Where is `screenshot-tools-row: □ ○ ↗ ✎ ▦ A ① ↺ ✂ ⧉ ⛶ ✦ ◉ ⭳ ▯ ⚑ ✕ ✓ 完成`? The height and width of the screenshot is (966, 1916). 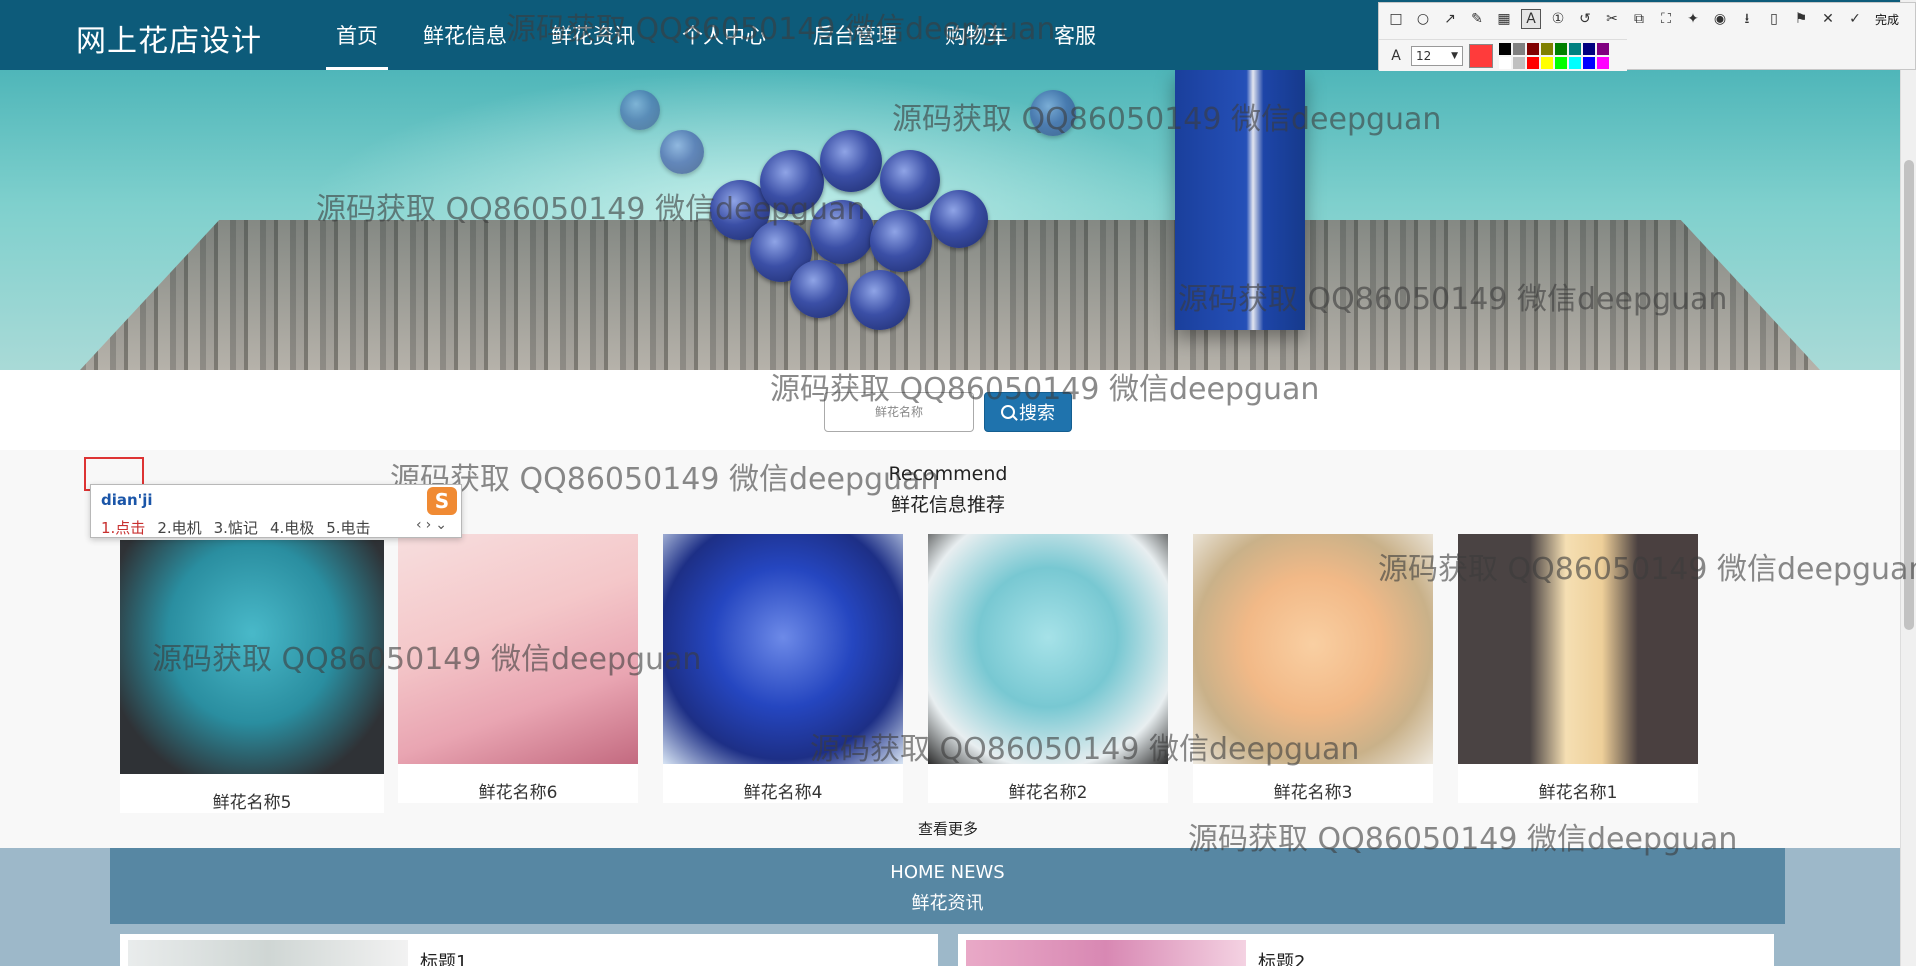
screenshot-tools-row: □ ○ ↗ ✎ ▦ A ① ↺ ✂ ⧉ ⛶ ✦ ◉ ⭳ ▯ ⚑ ✕ ✓ 完成 is located at coordinates (1647, 19).